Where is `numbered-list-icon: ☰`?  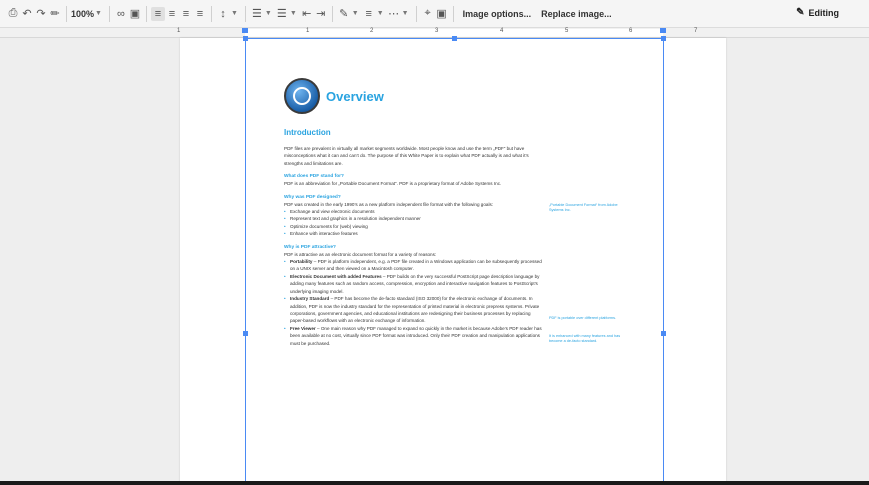 numbered-list-icon: ☰ is located at coordinates (256, 14).